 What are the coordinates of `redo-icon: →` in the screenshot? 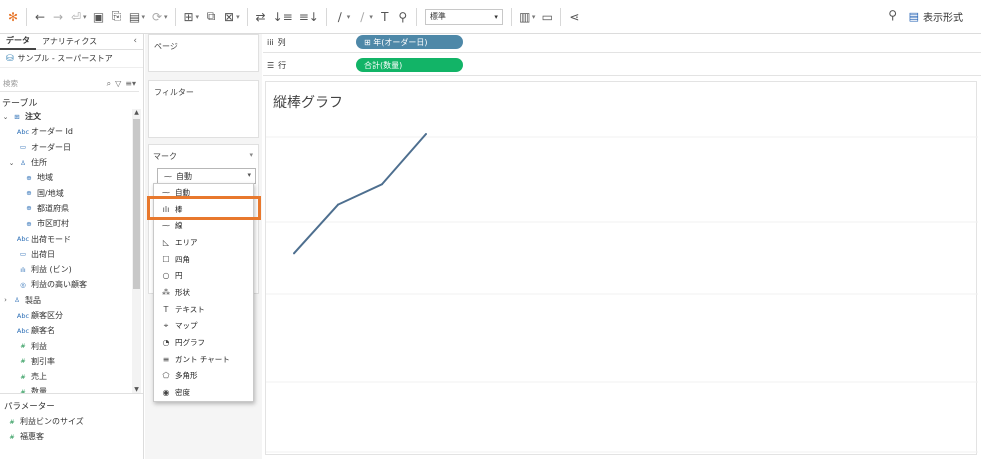 It's located at (58, 17).